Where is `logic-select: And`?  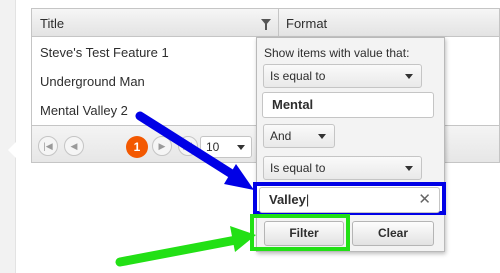 logic-select: And is located at coordinates (299, 136).